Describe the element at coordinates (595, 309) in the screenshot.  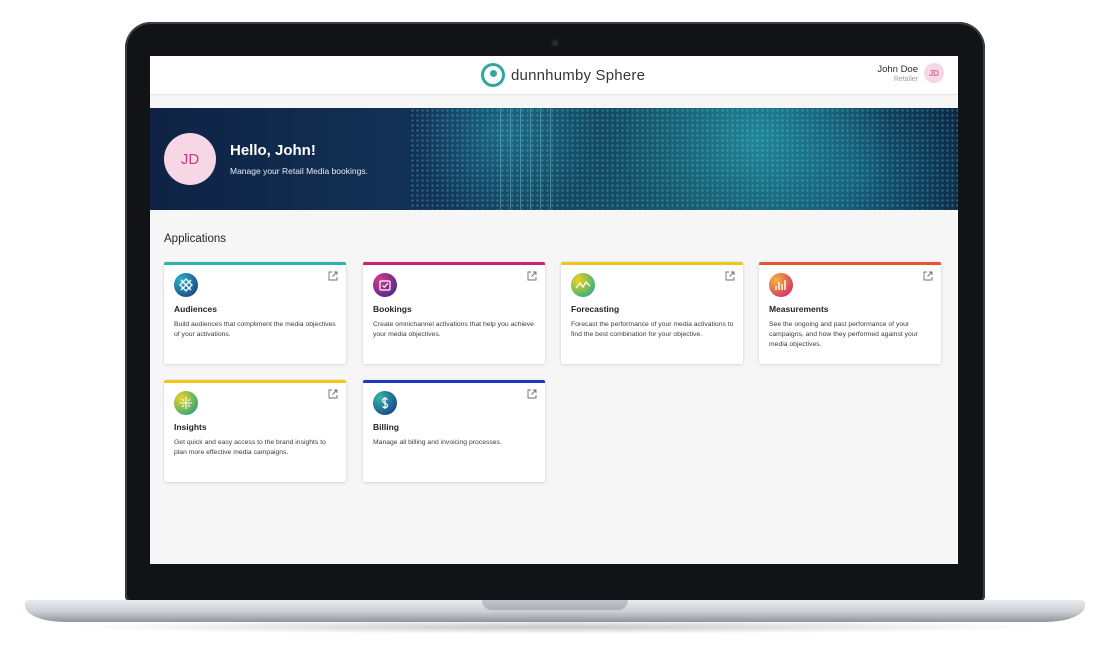
I see `card-title: Forecasting` at that location.